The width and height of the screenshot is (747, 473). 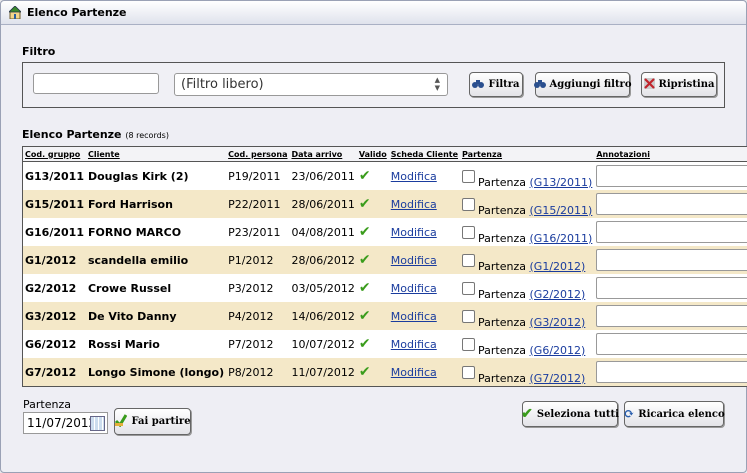 I want to click on departure-date-input: 11/07/2012, so click(x=65, y=423).